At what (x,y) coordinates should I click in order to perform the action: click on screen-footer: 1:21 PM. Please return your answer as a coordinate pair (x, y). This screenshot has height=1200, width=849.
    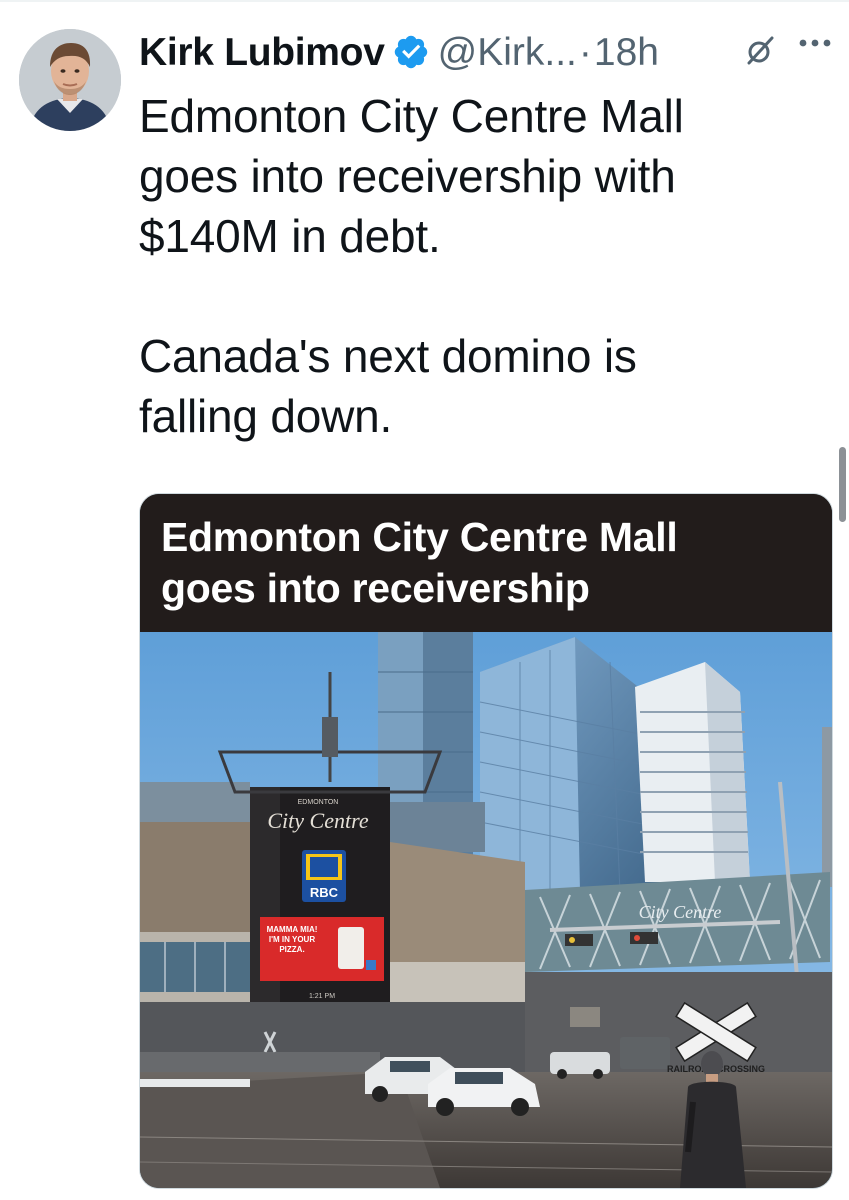
    Looking at the image, I should click on (322, 996).